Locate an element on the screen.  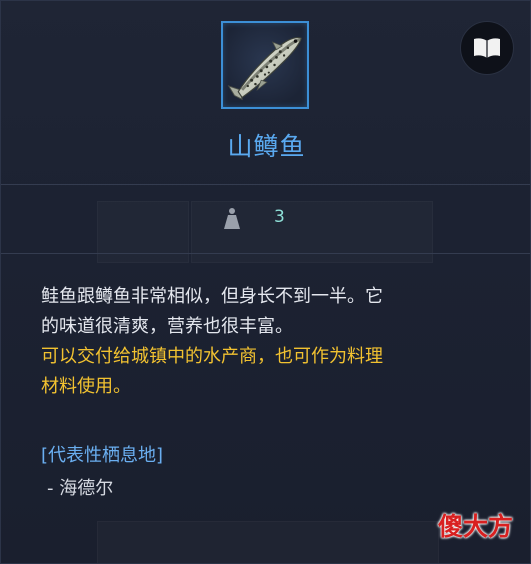
description-line: 鲑鱼跟鳟鱼非常相似，但身长不到一半。它 is located at coordinates (212, 296).